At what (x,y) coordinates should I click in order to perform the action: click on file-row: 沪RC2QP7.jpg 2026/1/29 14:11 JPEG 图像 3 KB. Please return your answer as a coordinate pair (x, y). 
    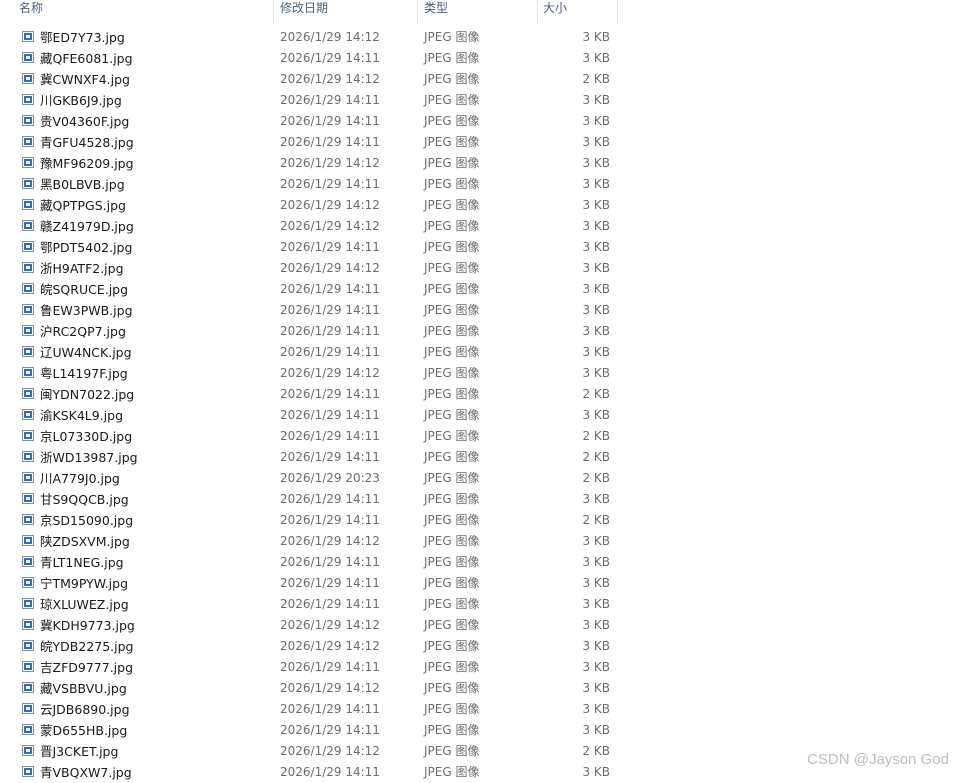
    Looking at the image, I should click on (320, 331).